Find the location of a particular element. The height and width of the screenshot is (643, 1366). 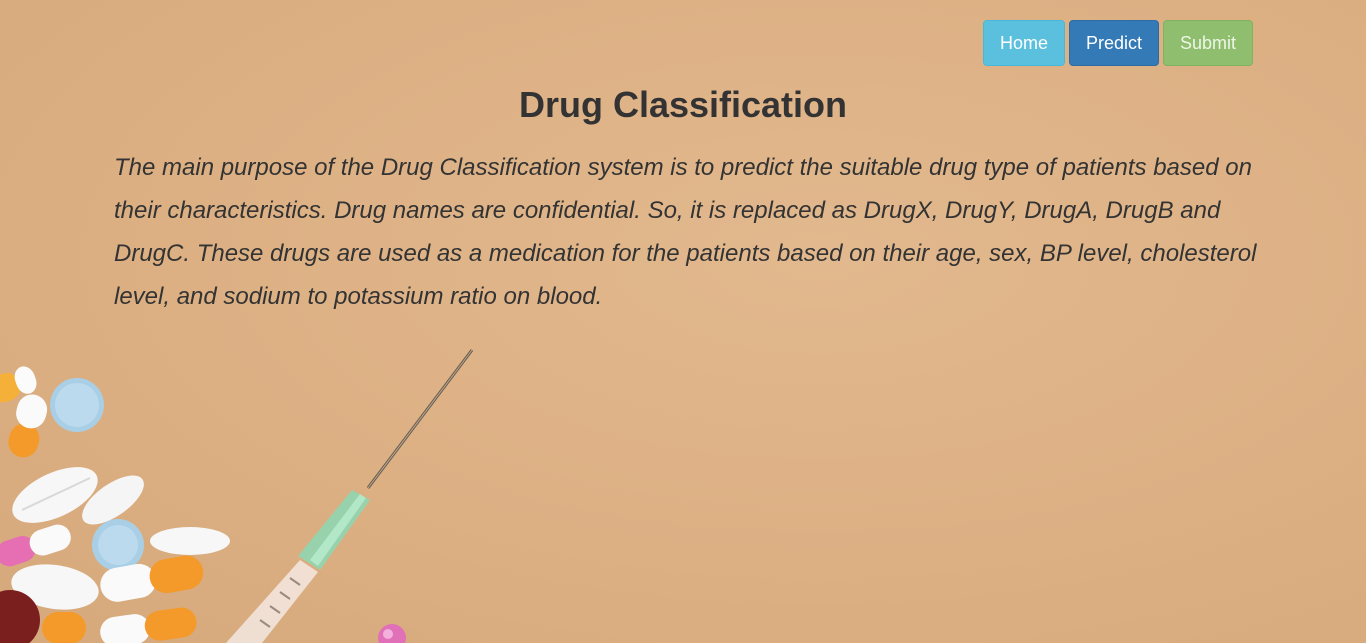

predict-button: Predict is located at coordinates (1114, 43).